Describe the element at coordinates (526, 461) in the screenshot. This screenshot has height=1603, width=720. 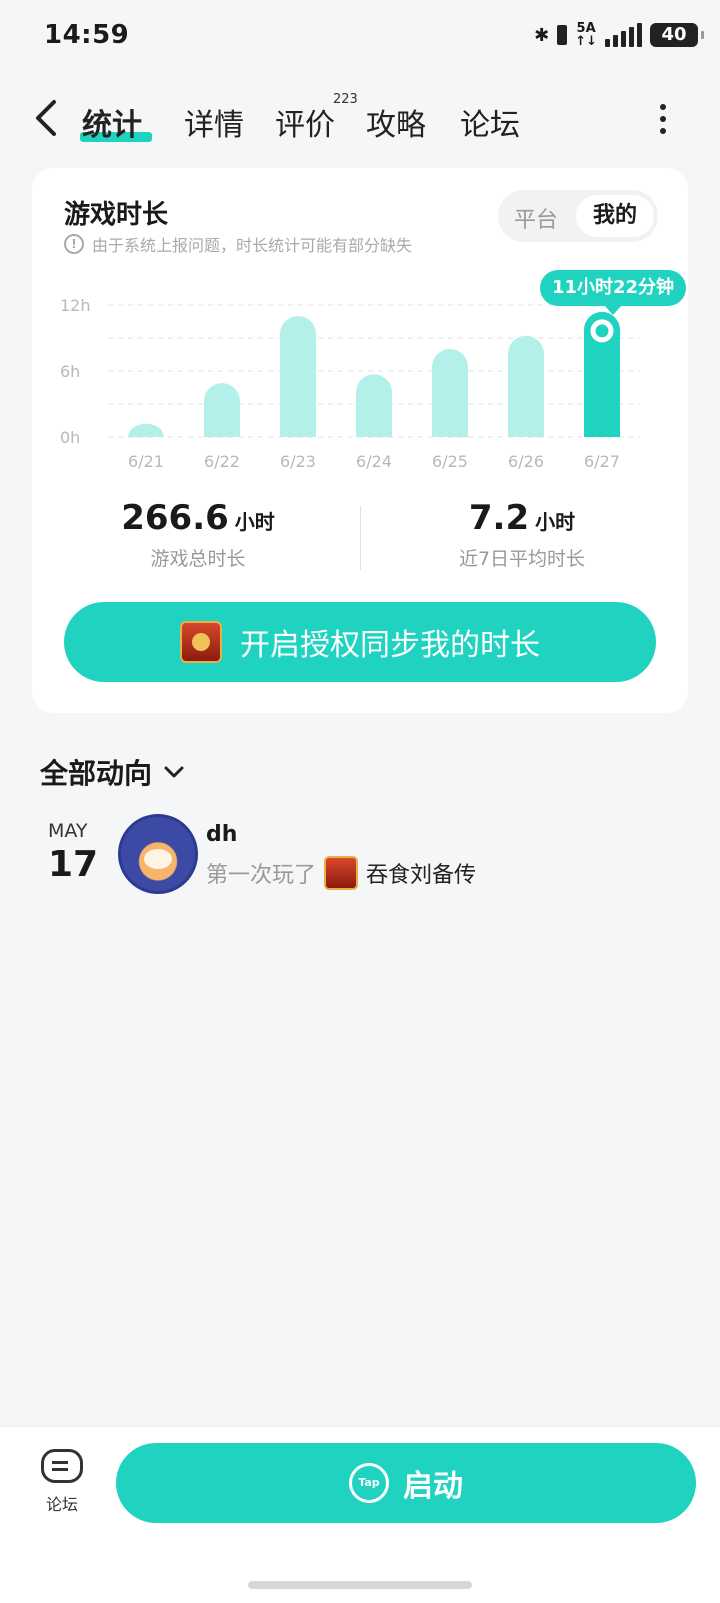
I see `x-tick-label: 6/26` at that location.